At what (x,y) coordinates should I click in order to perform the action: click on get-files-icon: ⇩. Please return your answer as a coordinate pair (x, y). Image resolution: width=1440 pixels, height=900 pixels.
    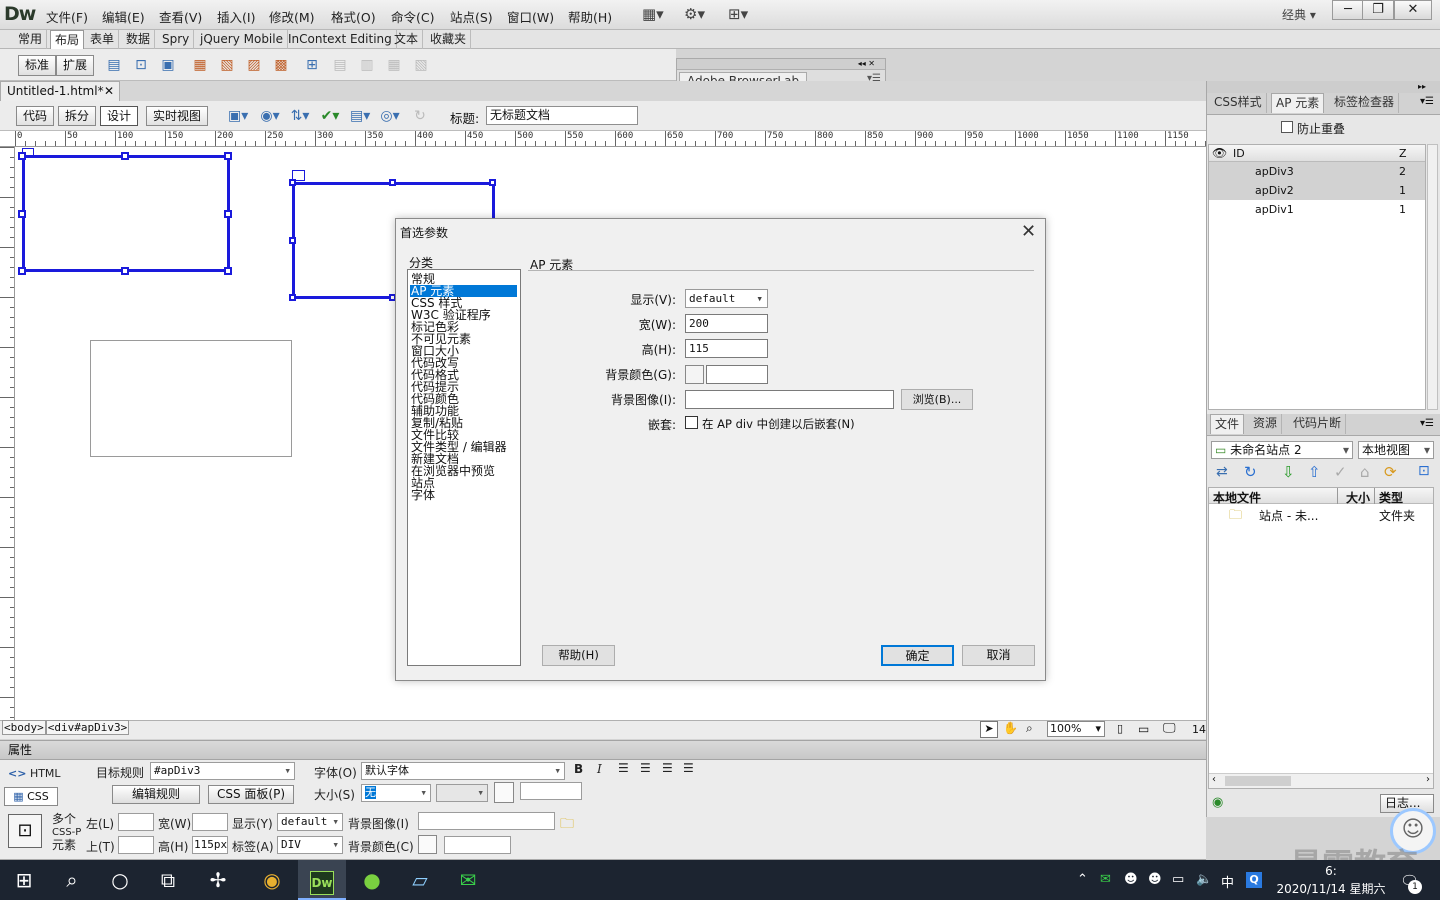
    Looking at the image, I should click on (1288, 472).